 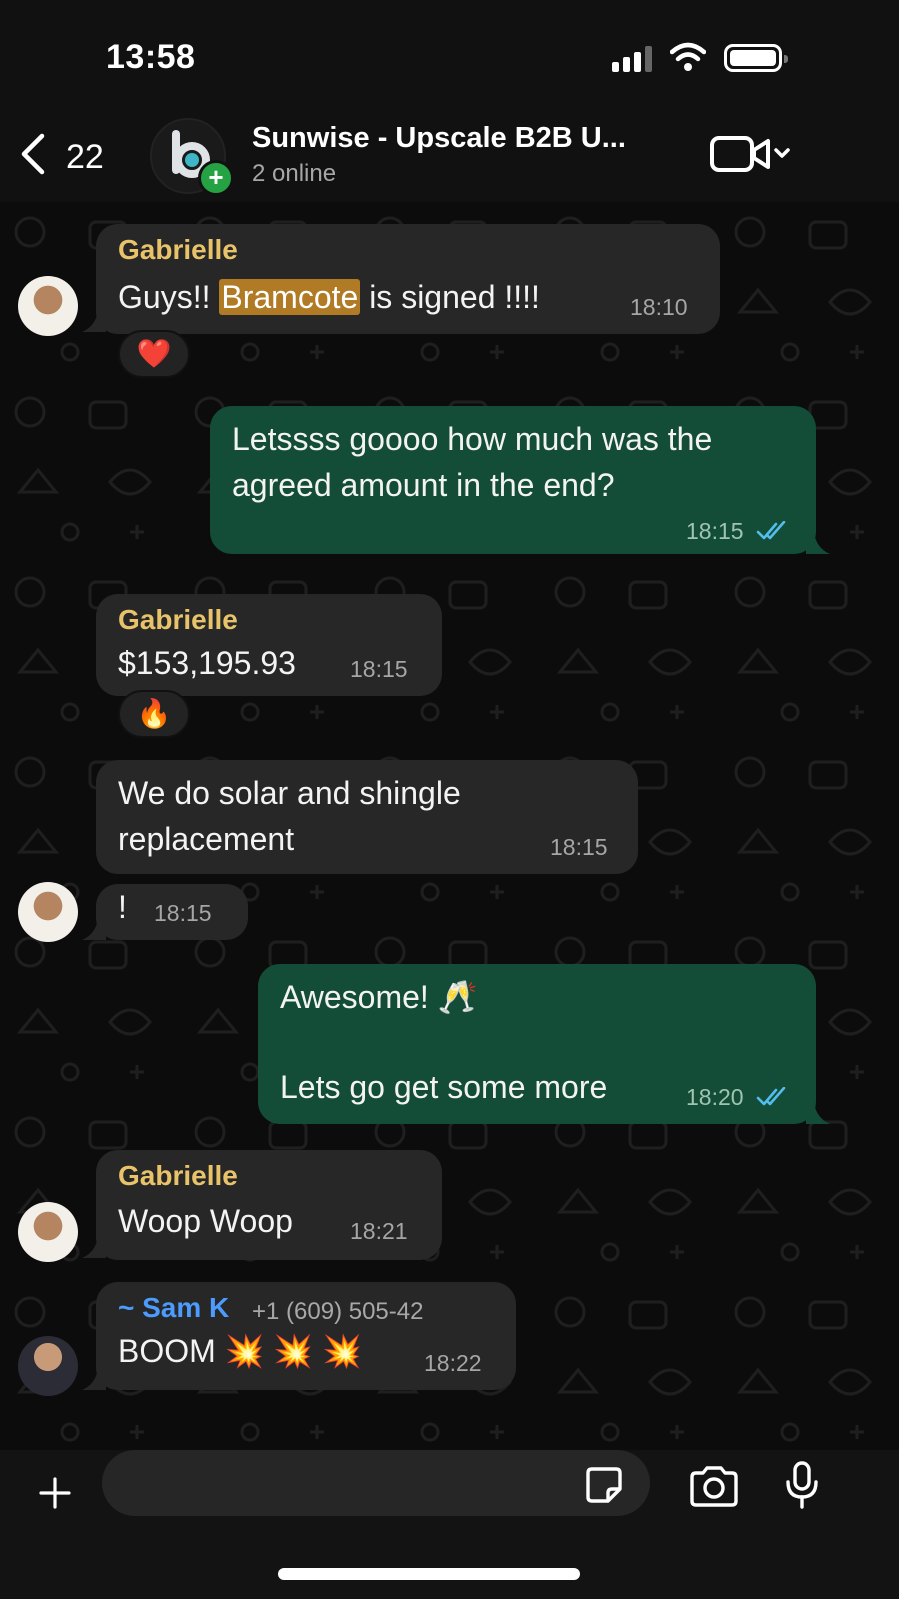 I want to click on message-bubble-8: ~ Sam K +1 (609) 505-42 BOOM 💥 💥 💥 18:22, so click(x=306, y=1336).